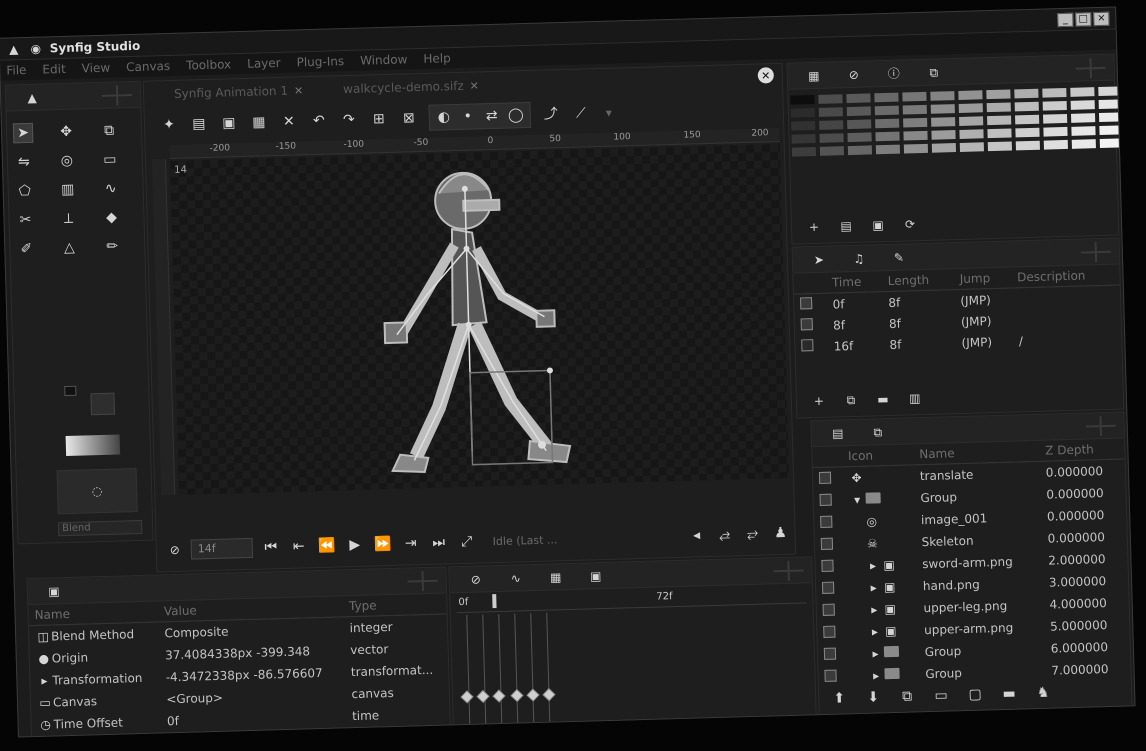 The width and height of the screenshot is (1146, 751). What do you see at coordinates (894, 73) in the screenshot?
I see `info-tab-icon: ⓘ` at bounding box center [894, 73].